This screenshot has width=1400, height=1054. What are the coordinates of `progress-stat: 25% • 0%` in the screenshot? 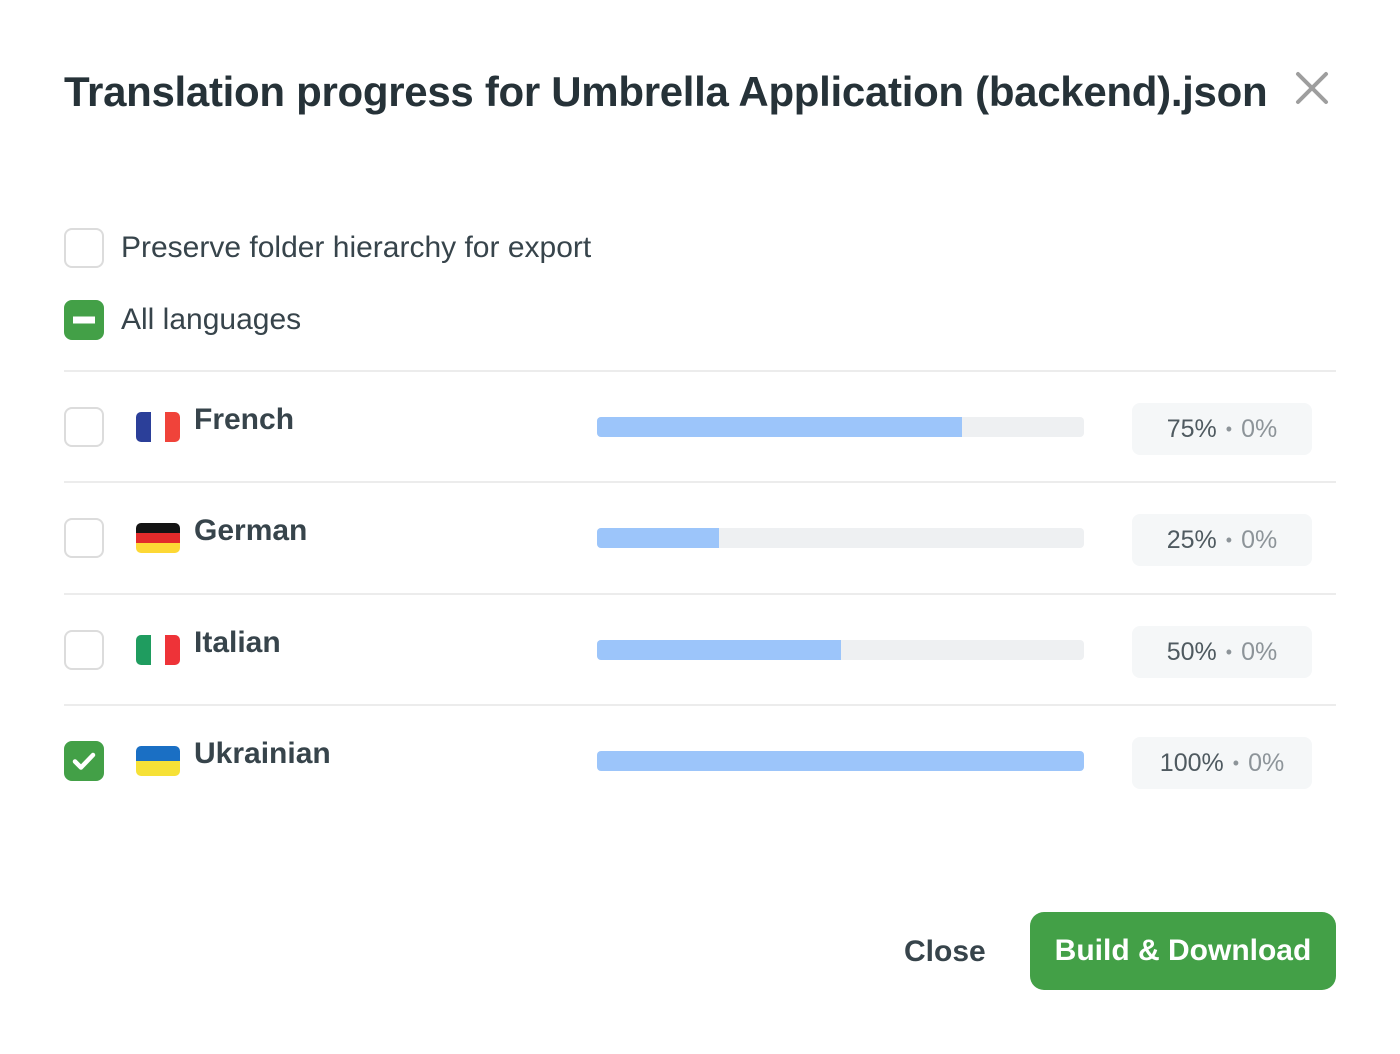 It's located at (1222, 540).